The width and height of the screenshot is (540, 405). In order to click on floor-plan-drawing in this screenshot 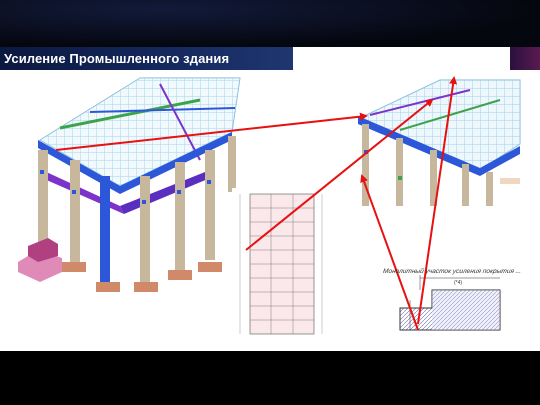, I will do `click(278, 264)`.